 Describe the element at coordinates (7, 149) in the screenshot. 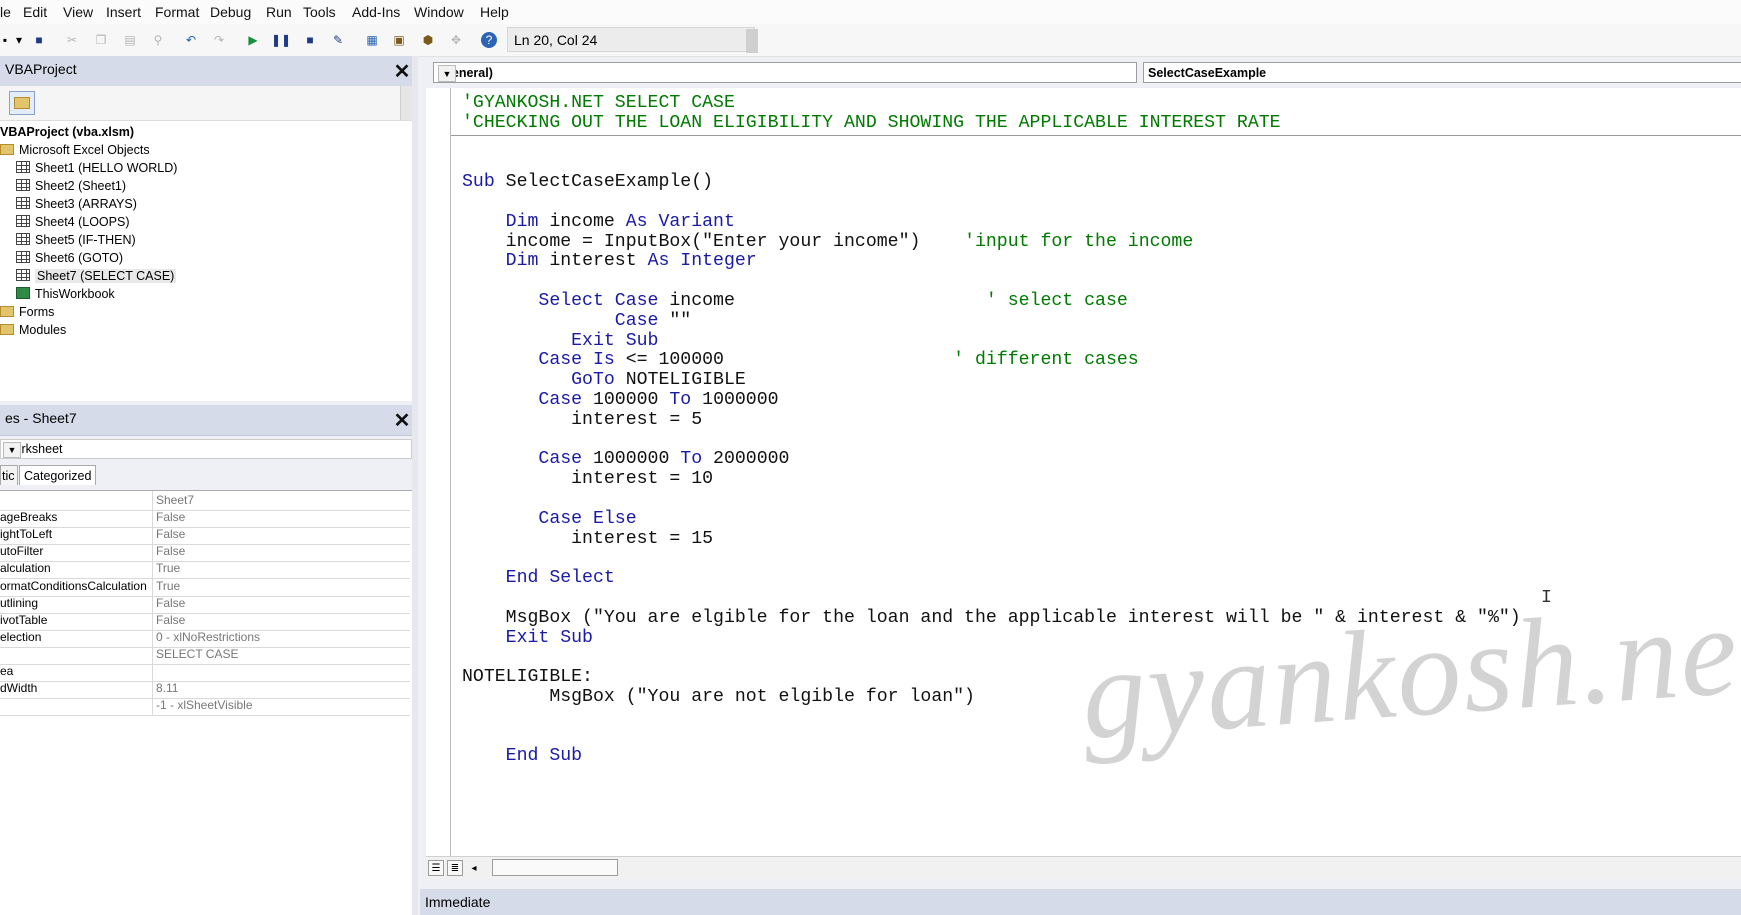

I see `folder-icon` at that location.